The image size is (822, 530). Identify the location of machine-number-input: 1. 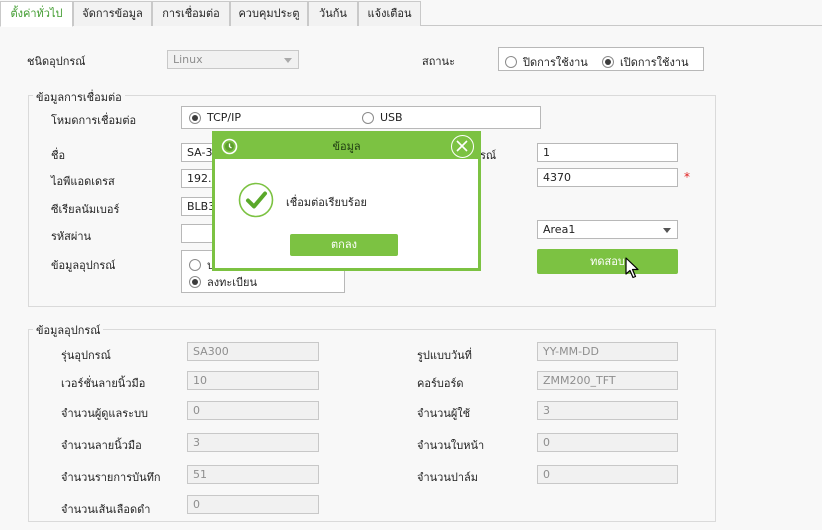
(607, 152).